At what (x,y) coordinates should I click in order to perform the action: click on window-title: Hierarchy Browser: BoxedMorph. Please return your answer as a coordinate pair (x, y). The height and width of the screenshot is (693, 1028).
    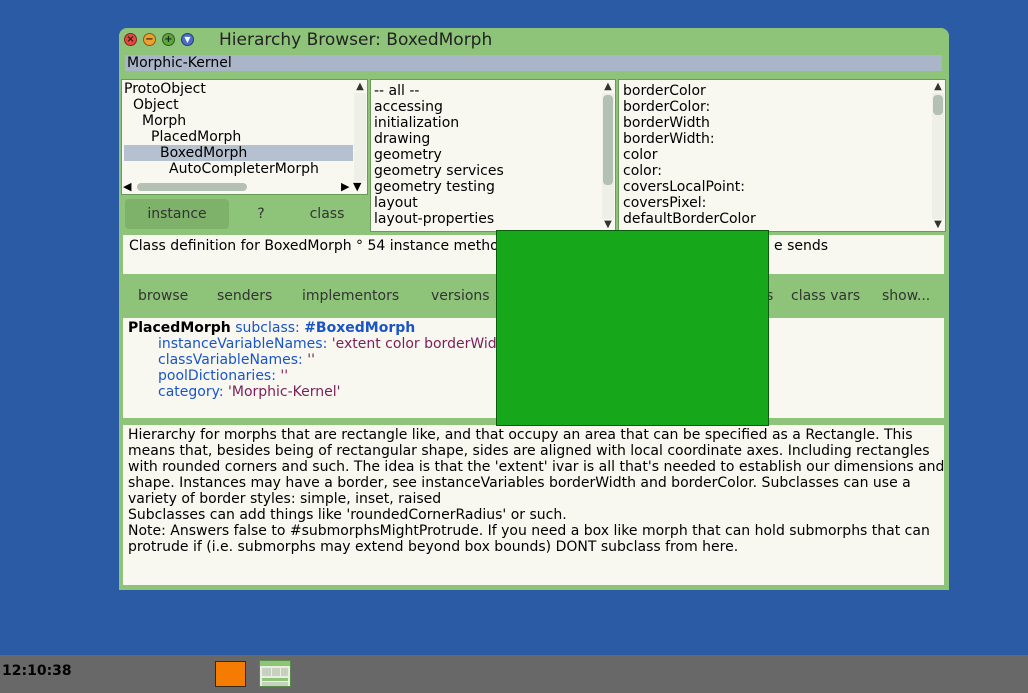
    Looking at the image, I should click on (356, 40).